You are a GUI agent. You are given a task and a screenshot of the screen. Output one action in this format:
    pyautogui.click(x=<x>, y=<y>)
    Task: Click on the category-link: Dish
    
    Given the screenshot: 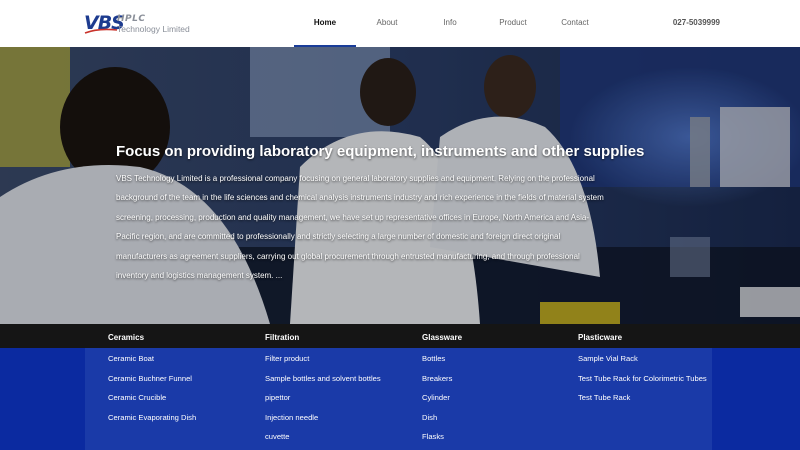 What is the action you would take?
    pyautogui.click(x=437, y=423)
    